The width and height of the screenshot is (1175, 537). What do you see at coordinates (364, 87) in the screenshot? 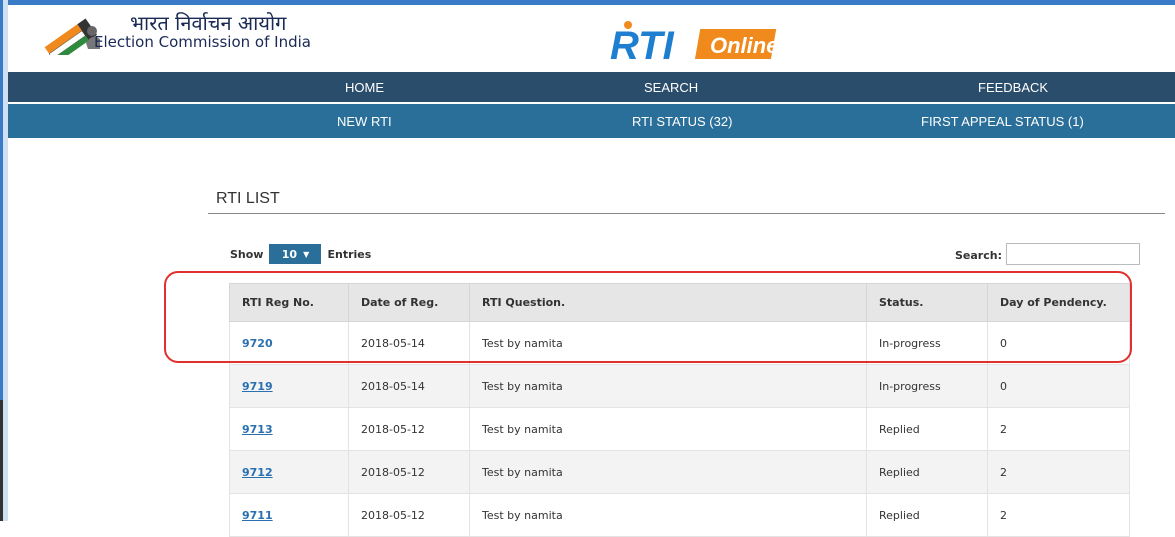
I see `nav-home: HOME` at bounding box center [364, 87].